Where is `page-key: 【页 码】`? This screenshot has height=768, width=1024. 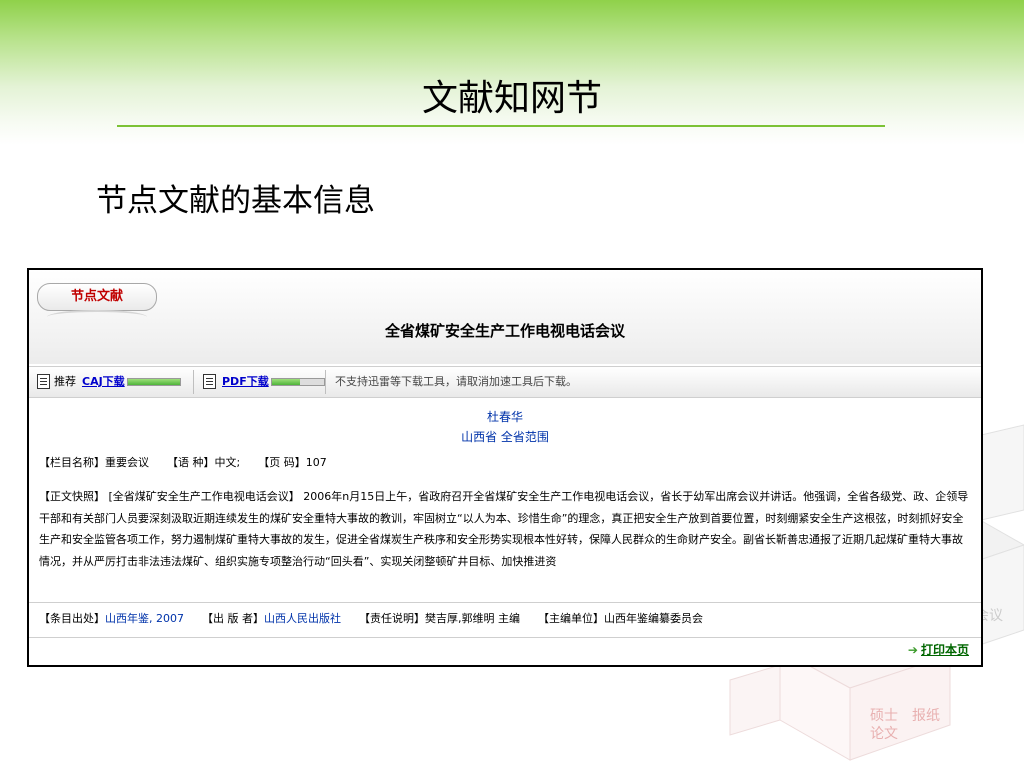 page-key: 【页 码】 is located at coordinates (282, 462).